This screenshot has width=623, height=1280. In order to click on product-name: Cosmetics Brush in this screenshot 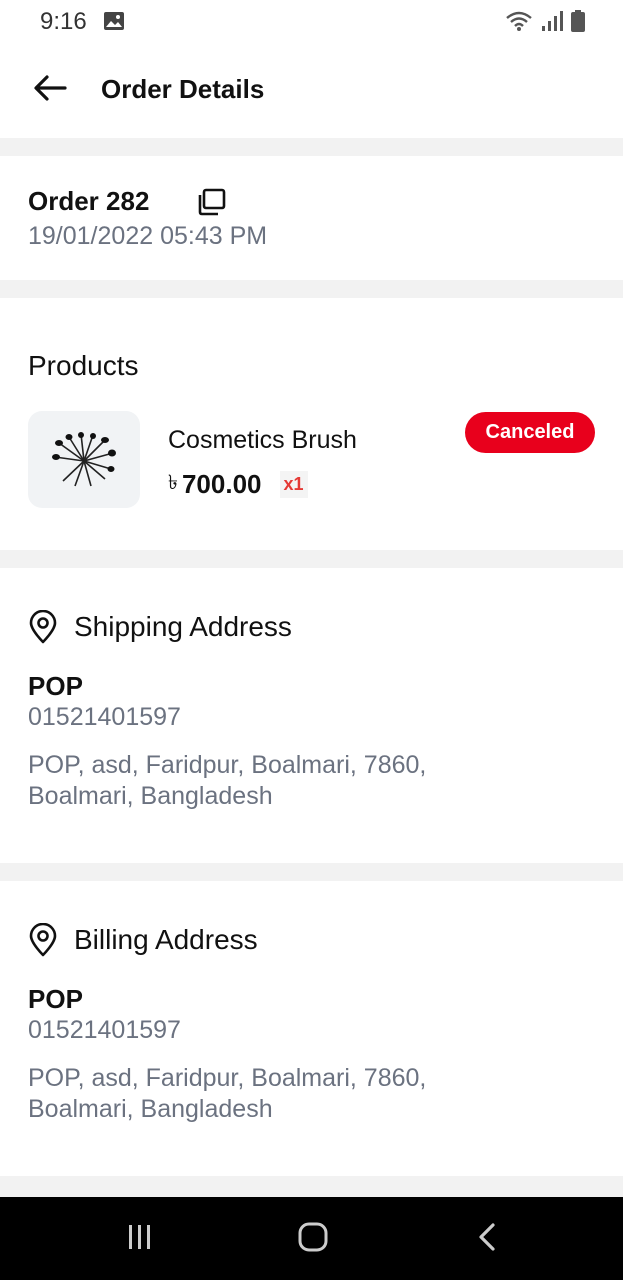, I will do `click(262, 440)`.